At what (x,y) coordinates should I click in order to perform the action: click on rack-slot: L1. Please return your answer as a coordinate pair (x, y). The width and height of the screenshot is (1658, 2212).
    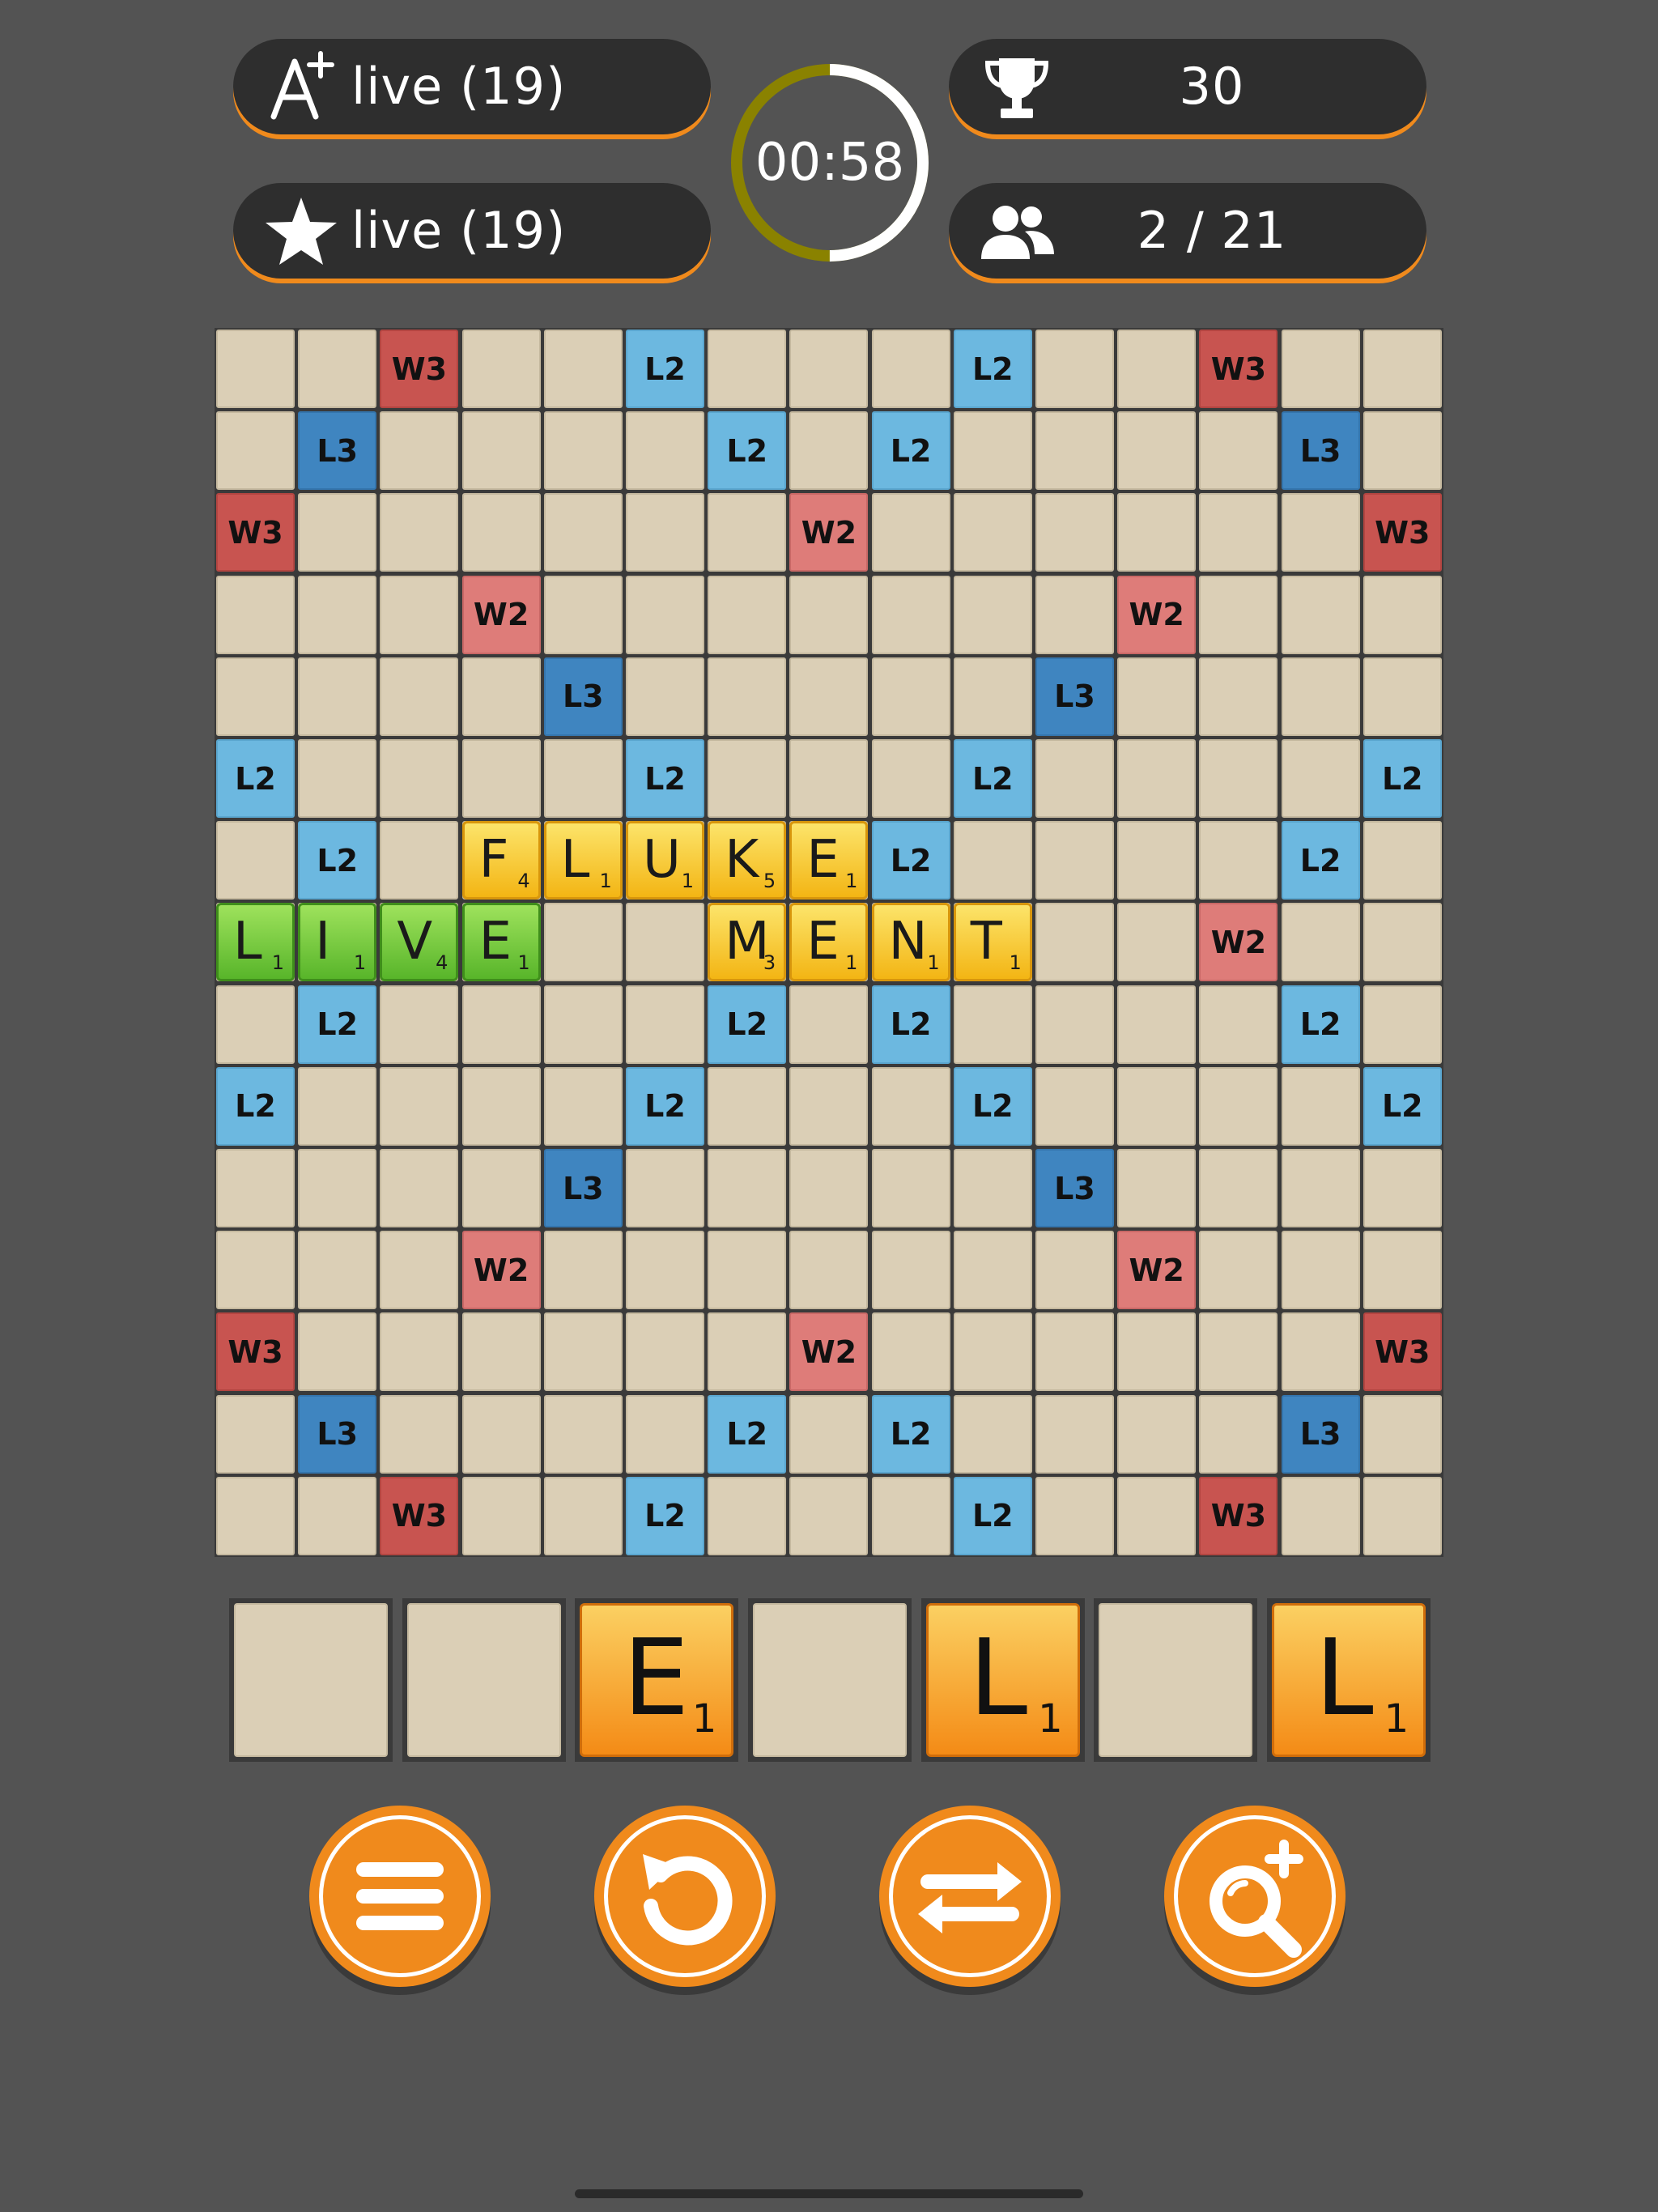
    Looking at the image, I should click on (1002, 1680).